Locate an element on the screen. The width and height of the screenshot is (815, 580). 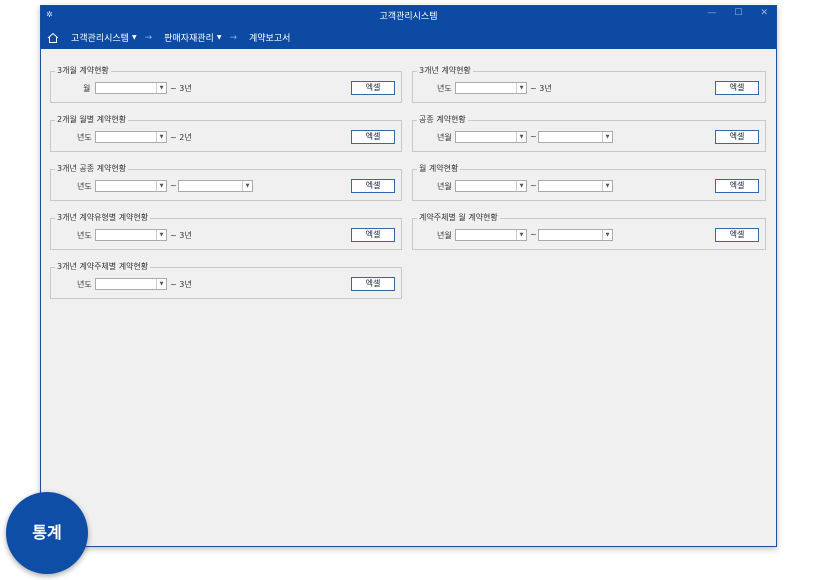
group-3year-entity: 3개년 계약주체별 계약현황 년도 ▼ ~ 3년 엑셀 is located at coordinates (226, 280).